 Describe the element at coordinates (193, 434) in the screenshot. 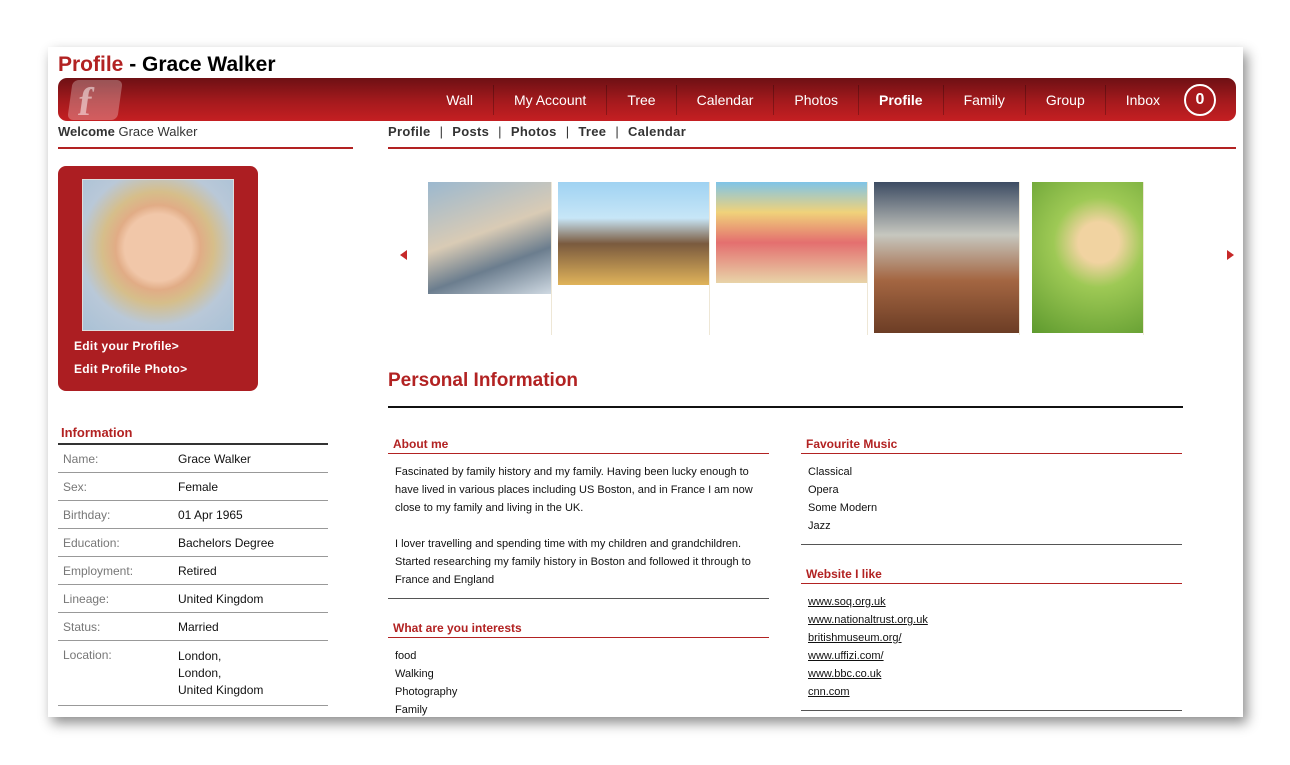

I see `information-title: Information` at that location.